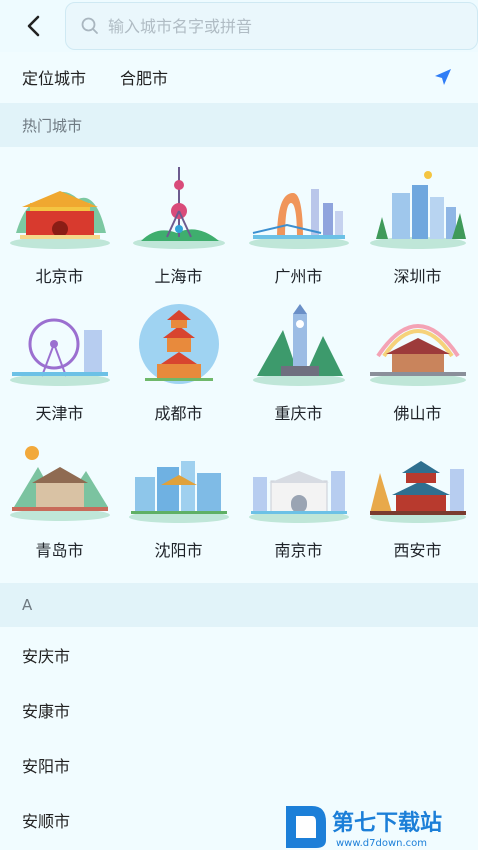 This screenshot has width=478, height=850. What do you see at coordinates (178, 492) in the screenshot?
I see `shenyang-palace-illustration` at bounding box center [178, 492].